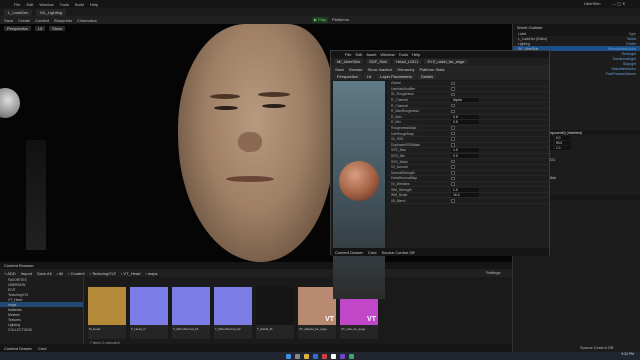 The image size is (640, 360). Describe the element at coordinates (351, 356) in the screenshot. I see `app3-icon` at that location.